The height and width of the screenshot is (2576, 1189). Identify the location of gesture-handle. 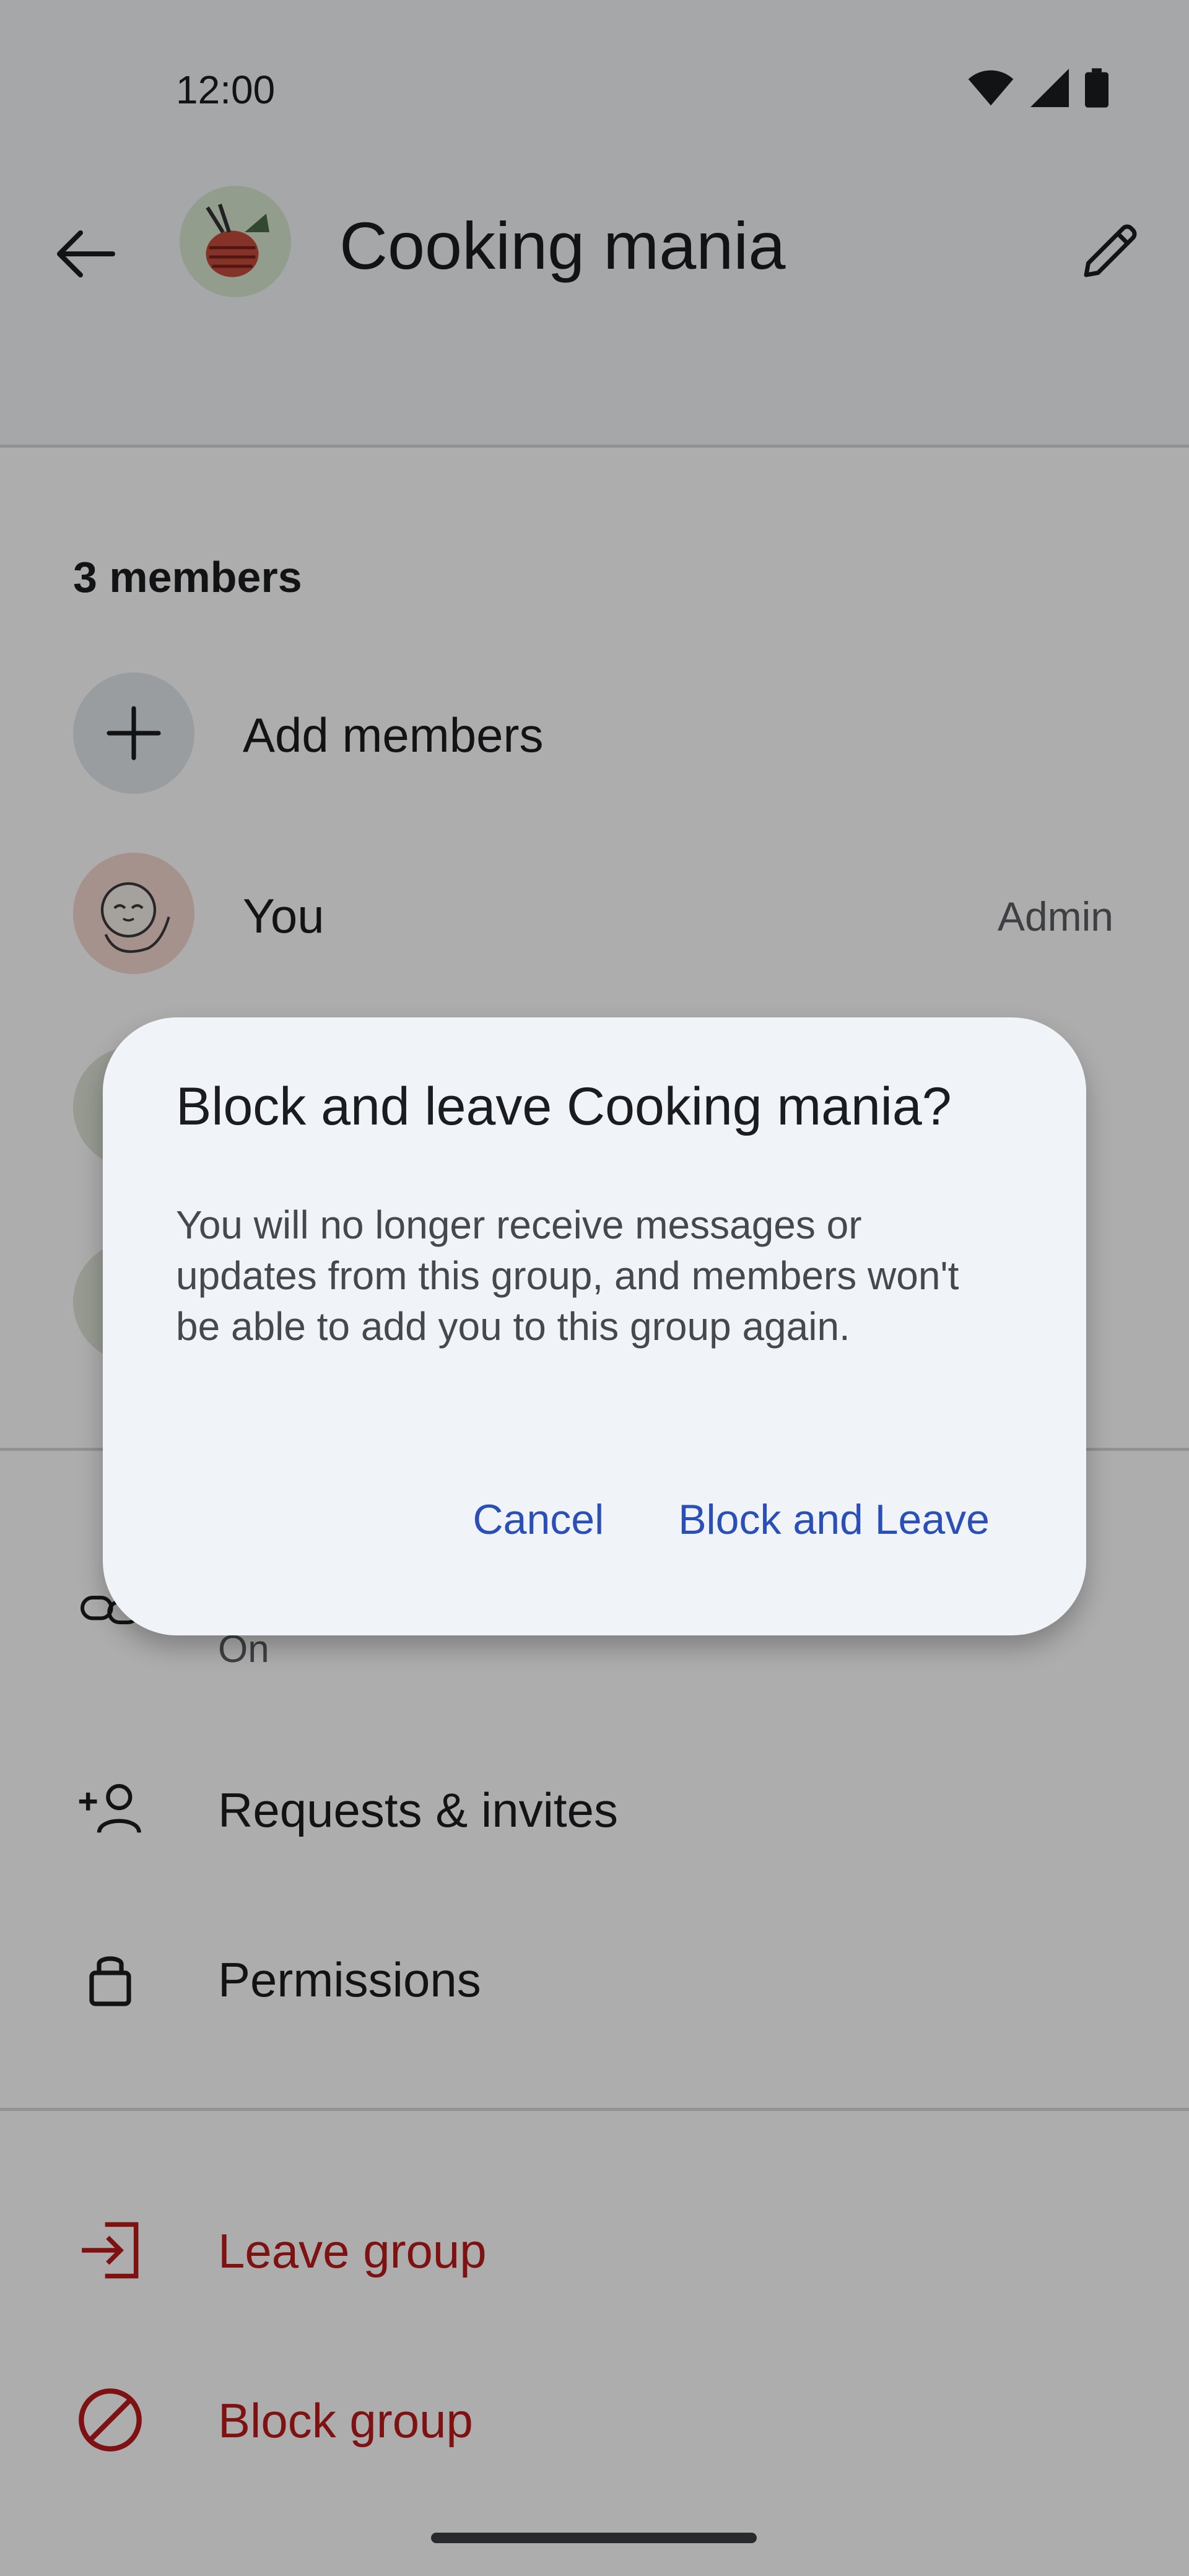
(594, 2538).